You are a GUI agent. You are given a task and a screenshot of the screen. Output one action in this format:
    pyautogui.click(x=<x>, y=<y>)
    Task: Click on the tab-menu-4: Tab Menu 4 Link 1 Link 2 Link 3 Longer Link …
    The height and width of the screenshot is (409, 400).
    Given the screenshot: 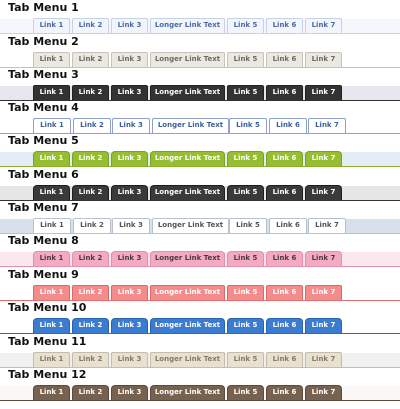 What is the action you would take?
    pyautogui.click(x=200, y=117)
    